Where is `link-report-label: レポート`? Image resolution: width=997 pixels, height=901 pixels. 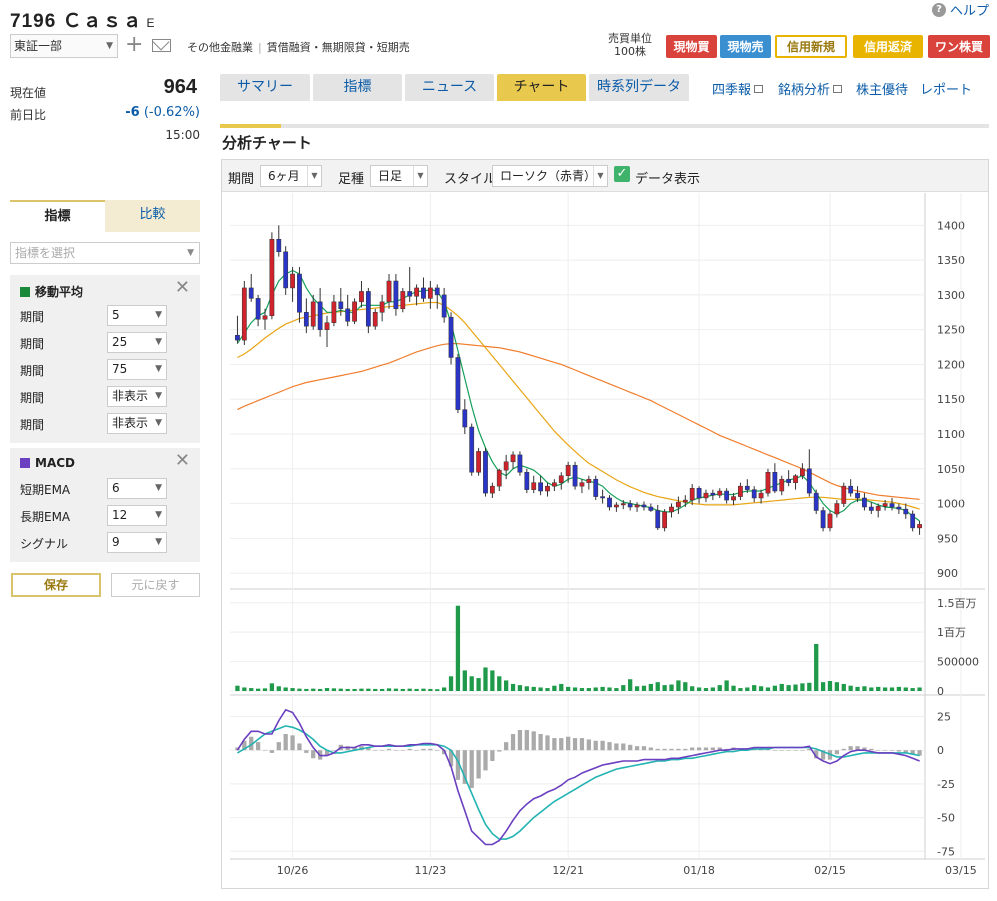
link-report-label: レポート is located at coordinates (946, 90).